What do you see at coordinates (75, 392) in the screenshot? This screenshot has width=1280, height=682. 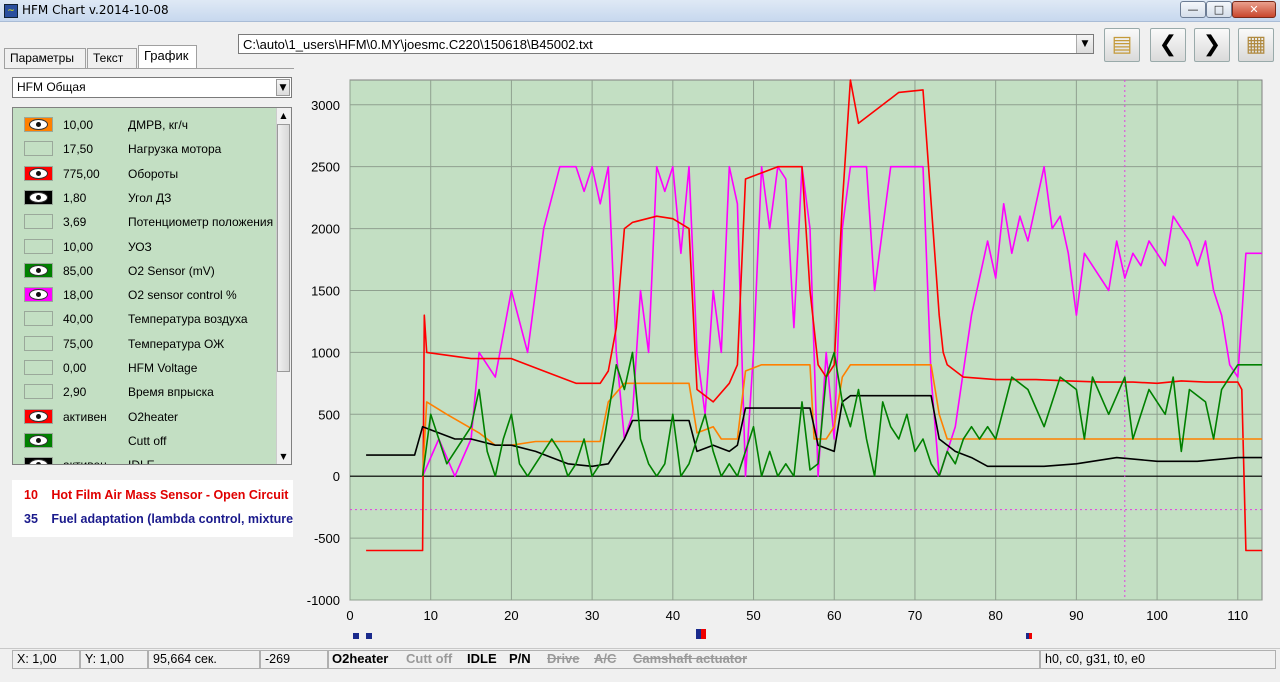 I see `param-value: 2,90` at bounding box center [75, 392].